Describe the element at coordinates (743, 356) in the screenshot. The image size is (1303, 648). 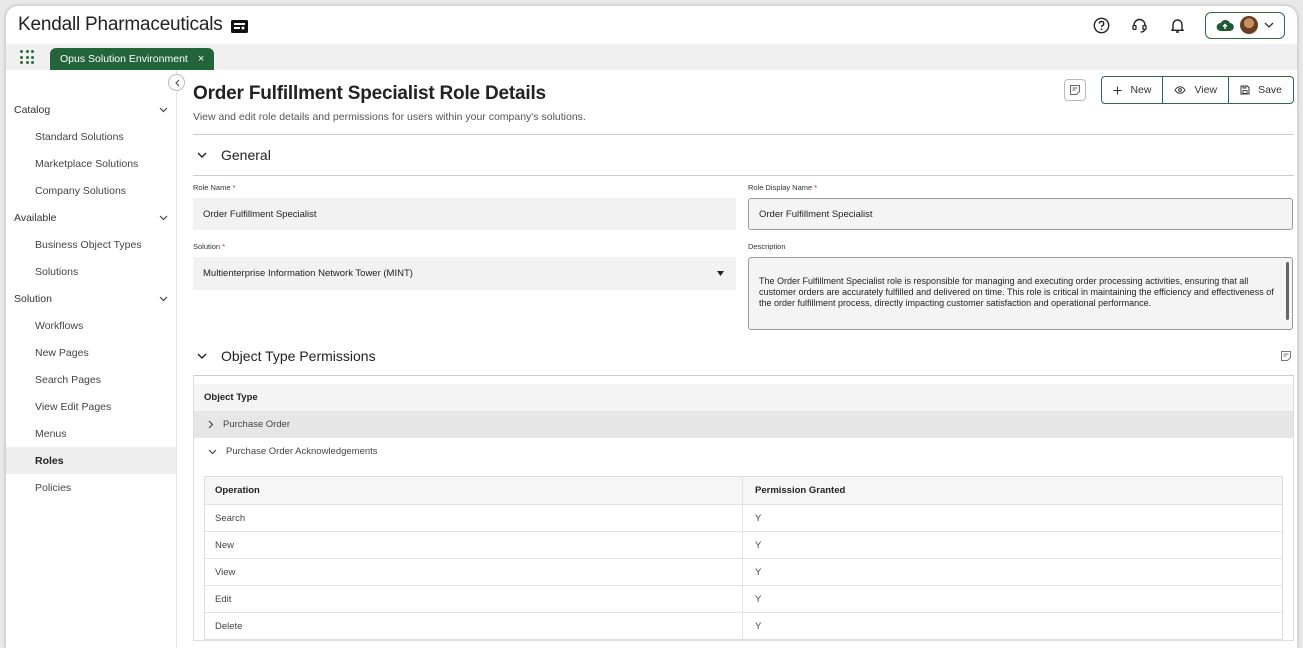
I see `section-permissions-header: Object Type Permissions` at that location.